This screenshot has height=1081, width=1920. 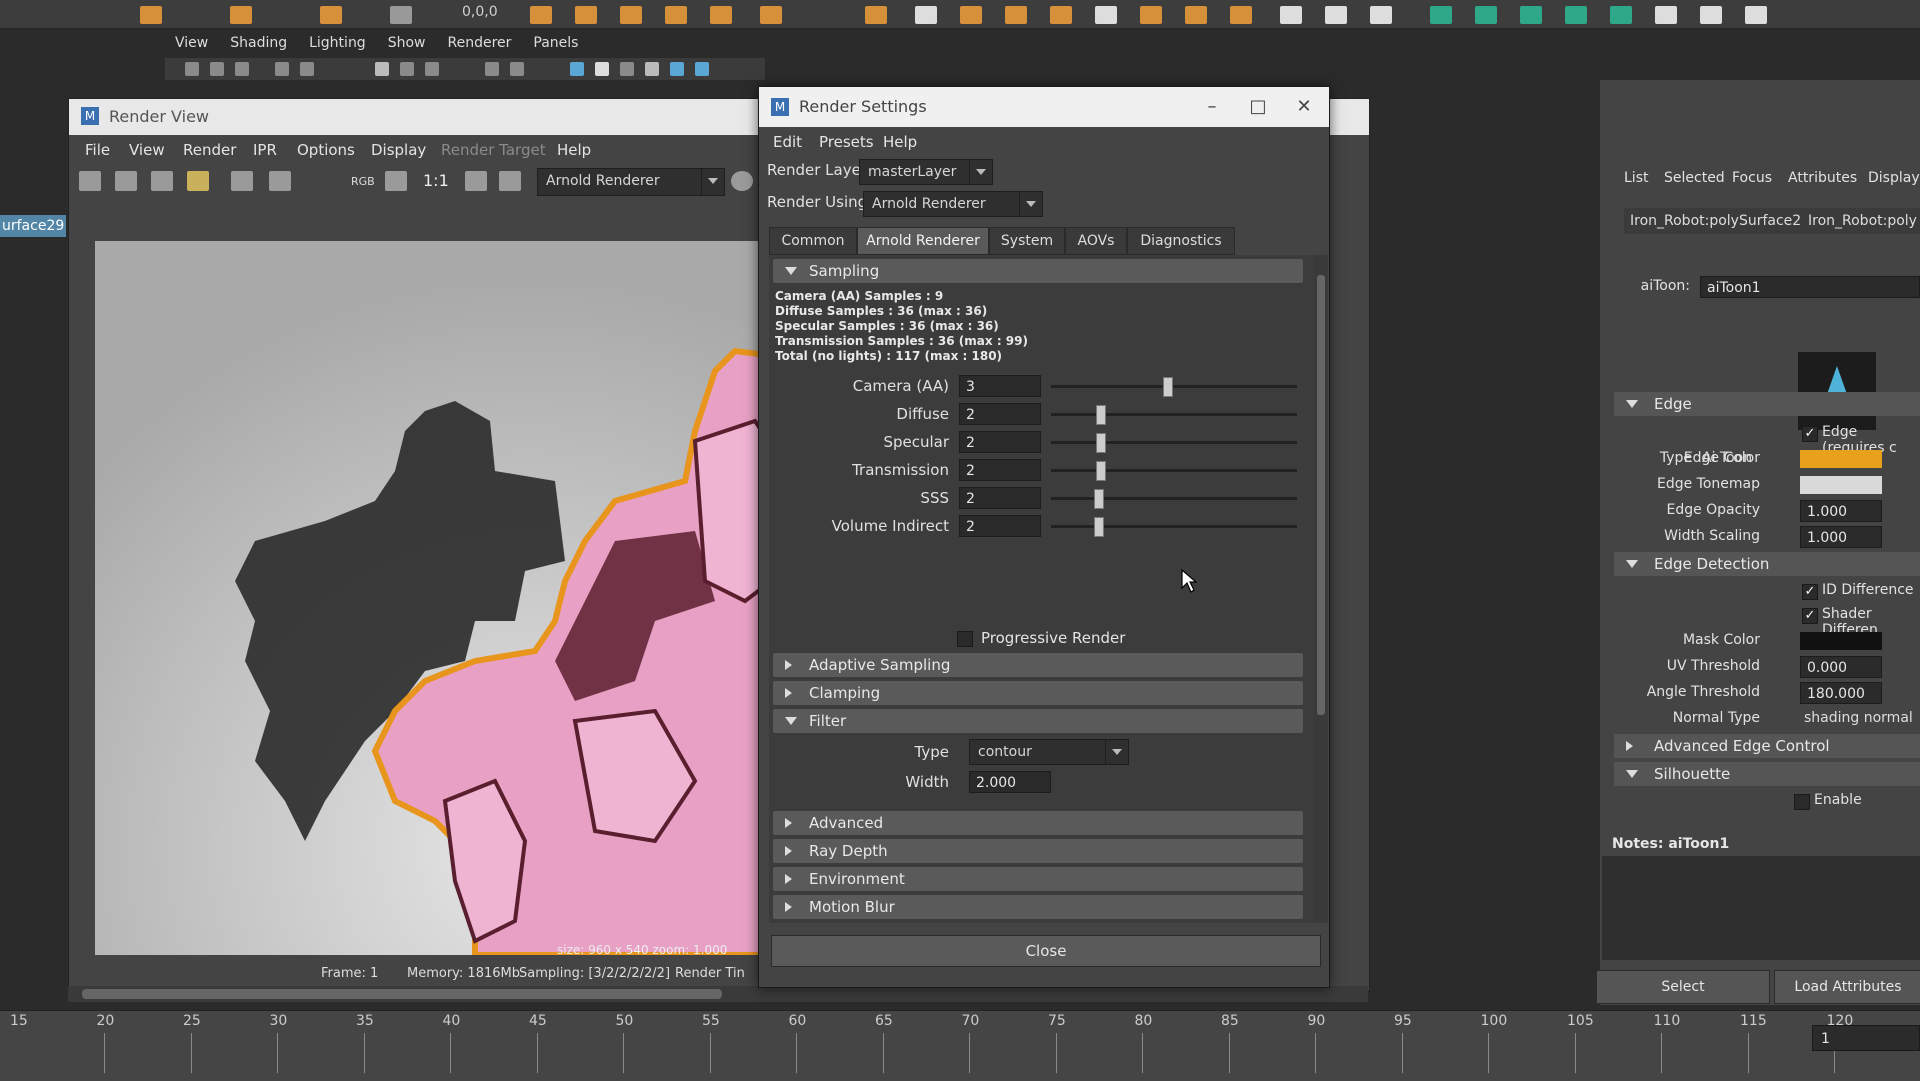 I want to click on close-button: Close, so click(x=1046, y=951).